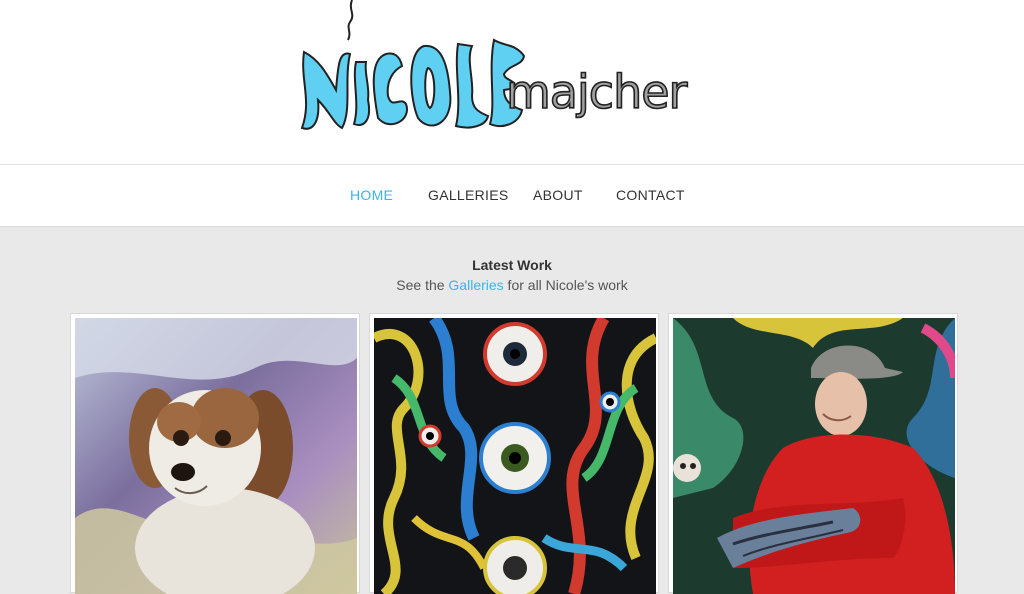 This screenshot has width=1024, height=594. What do you see at coordinates (512, 196) in the screenshot?
I see `main-nav: HOME GALLERIES ABOUT CONTACT` at bounding box center [512, 196].